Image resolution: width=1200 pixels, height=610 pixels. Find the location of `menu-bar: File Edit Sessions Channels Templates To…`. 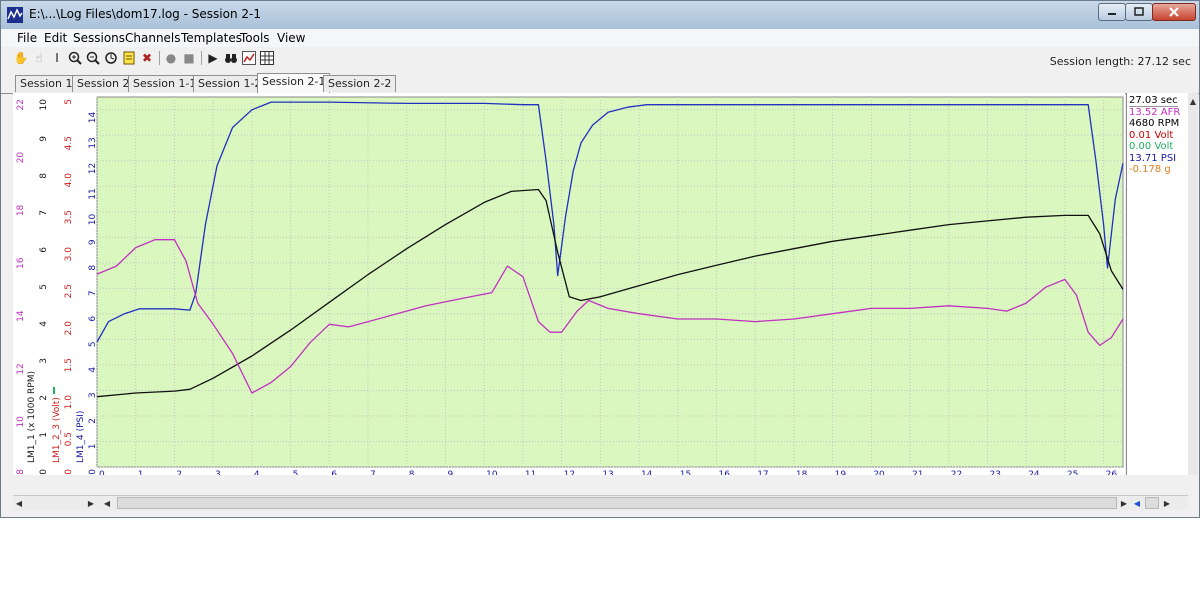

menu-bar: File Edit Sessions Channels Templates To… is located at coordinates (600, 38).